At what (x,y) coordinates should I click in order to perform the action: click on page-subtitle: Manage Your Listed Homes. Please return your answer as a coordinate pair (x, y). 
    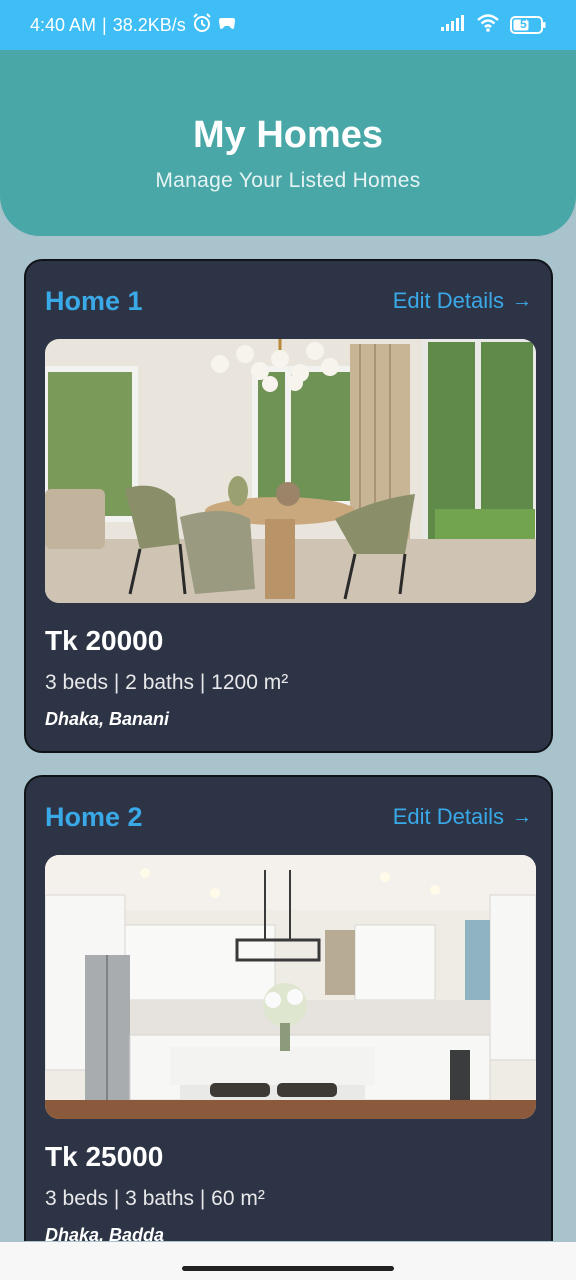
    Looking at the image, I should click on (288, 180).